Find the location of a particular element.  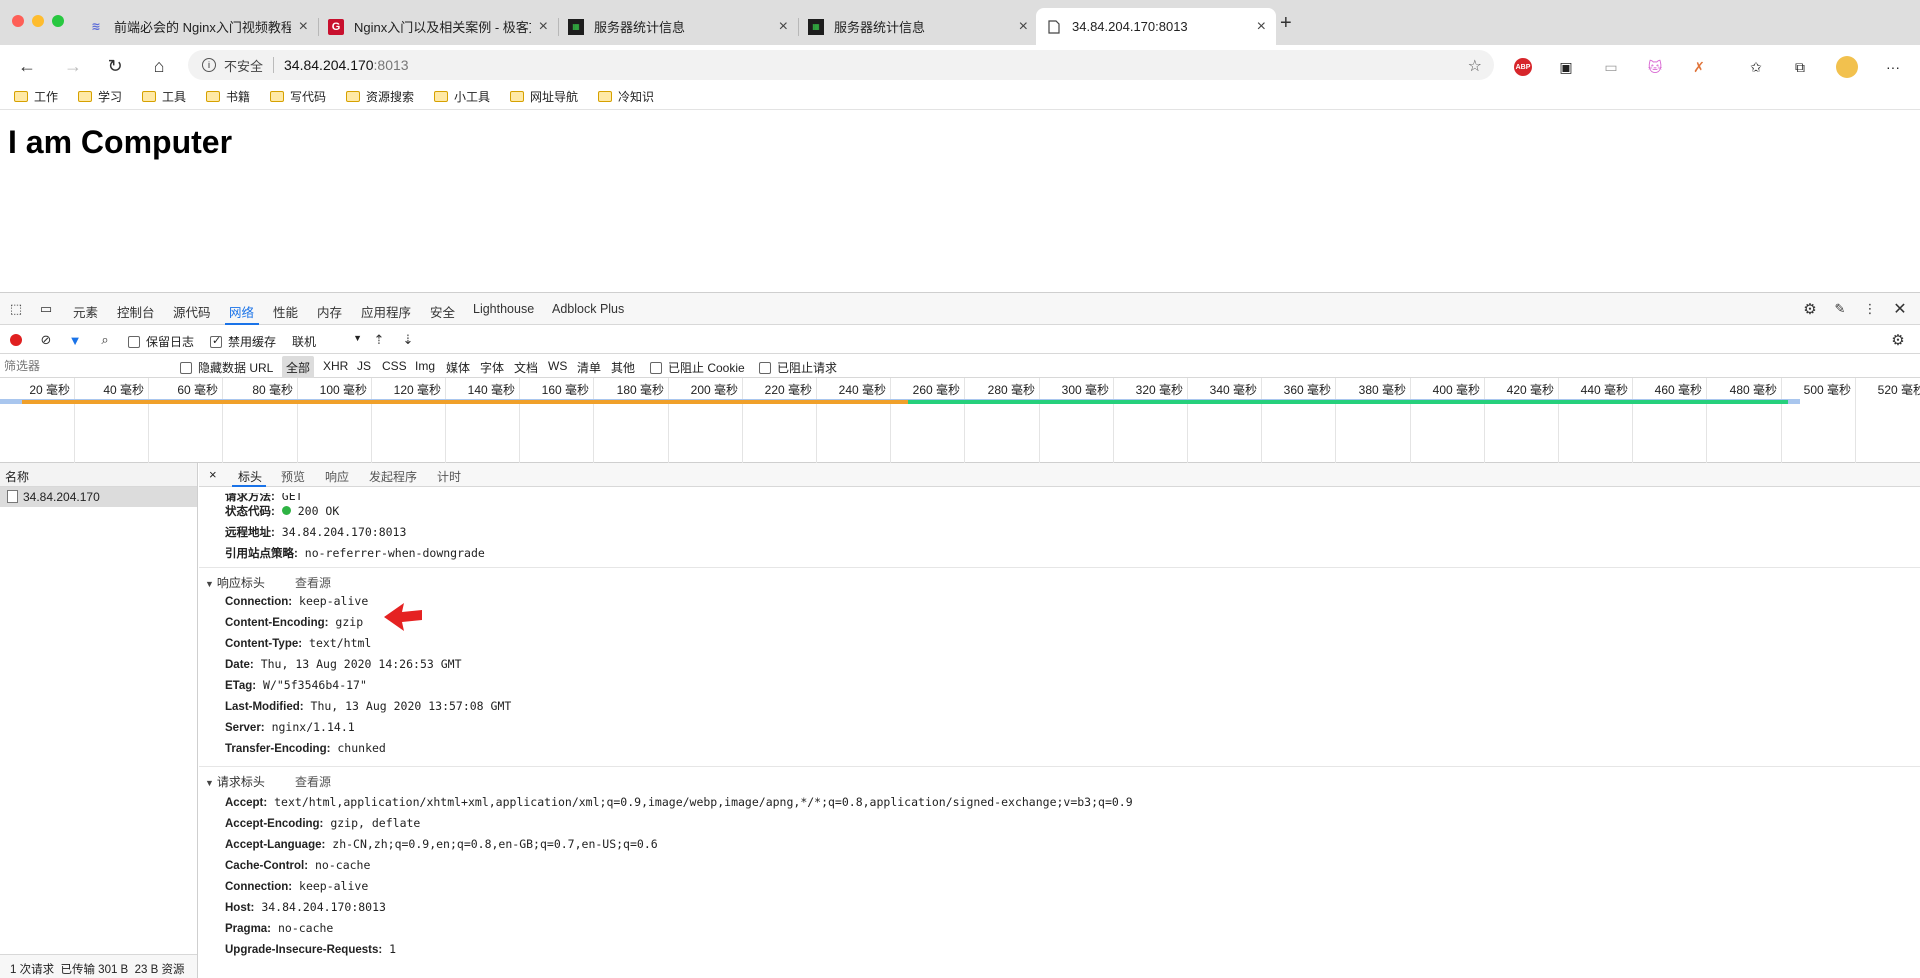

hide-data-urls-checkbox: 隐藏数据 URL is located at coordinates (226, 367).